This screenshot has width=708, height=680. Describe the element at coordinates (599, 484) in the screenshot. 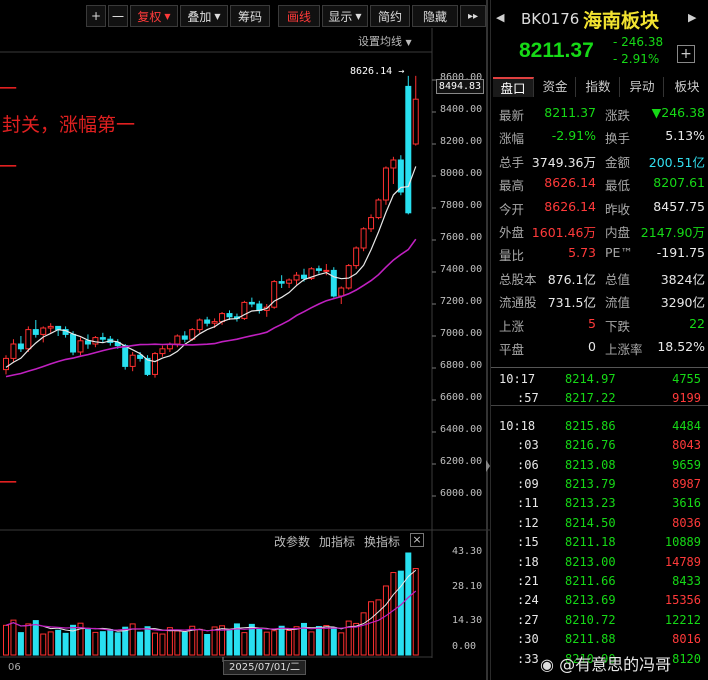

I see `tick-row: :09 8213.79 8987` at that location.